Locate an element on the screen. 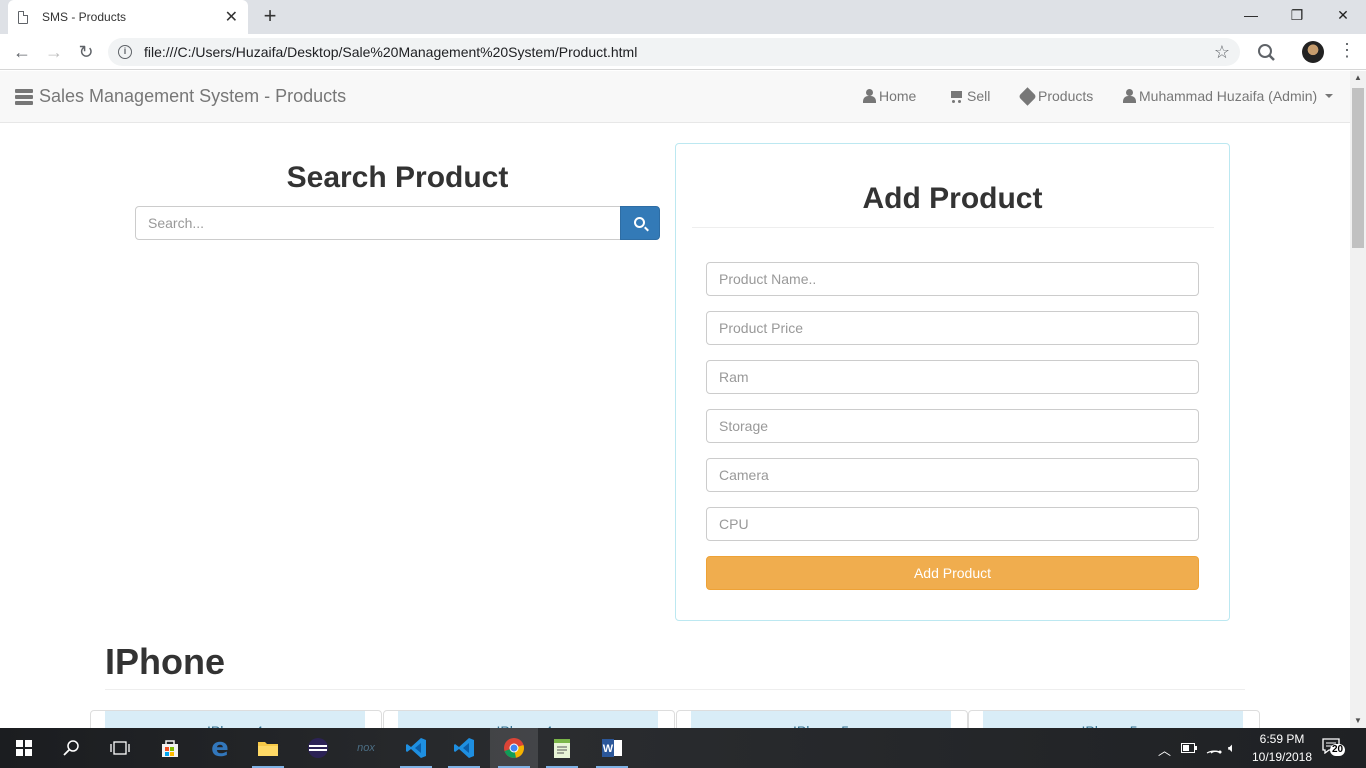 The image size is (1366, 768). browser-tab: SMS - Products ✕ is located at coordinates (128, 17).